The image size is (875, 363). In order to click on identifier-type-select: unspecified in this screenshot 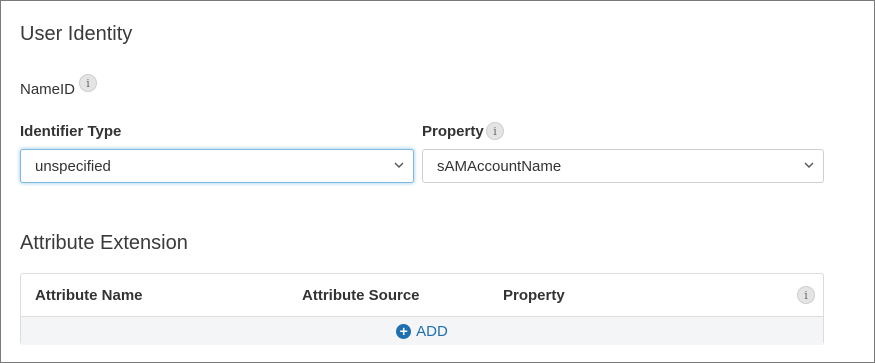, I will do `click(217, 166)`.